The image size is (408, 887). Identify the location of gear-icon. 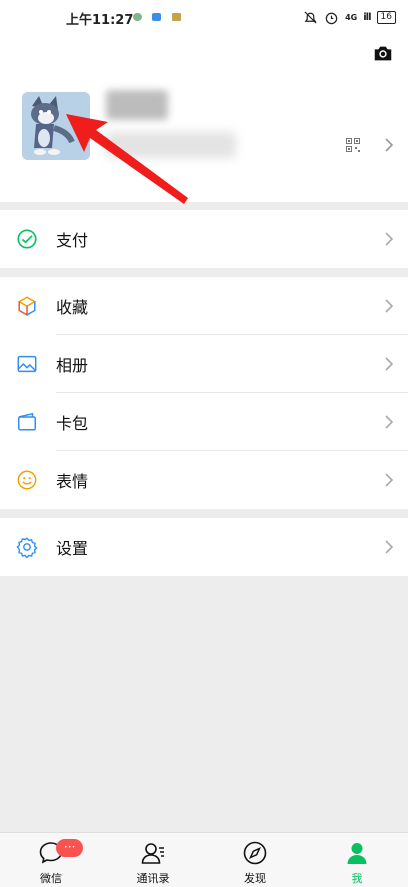
(27, 547).